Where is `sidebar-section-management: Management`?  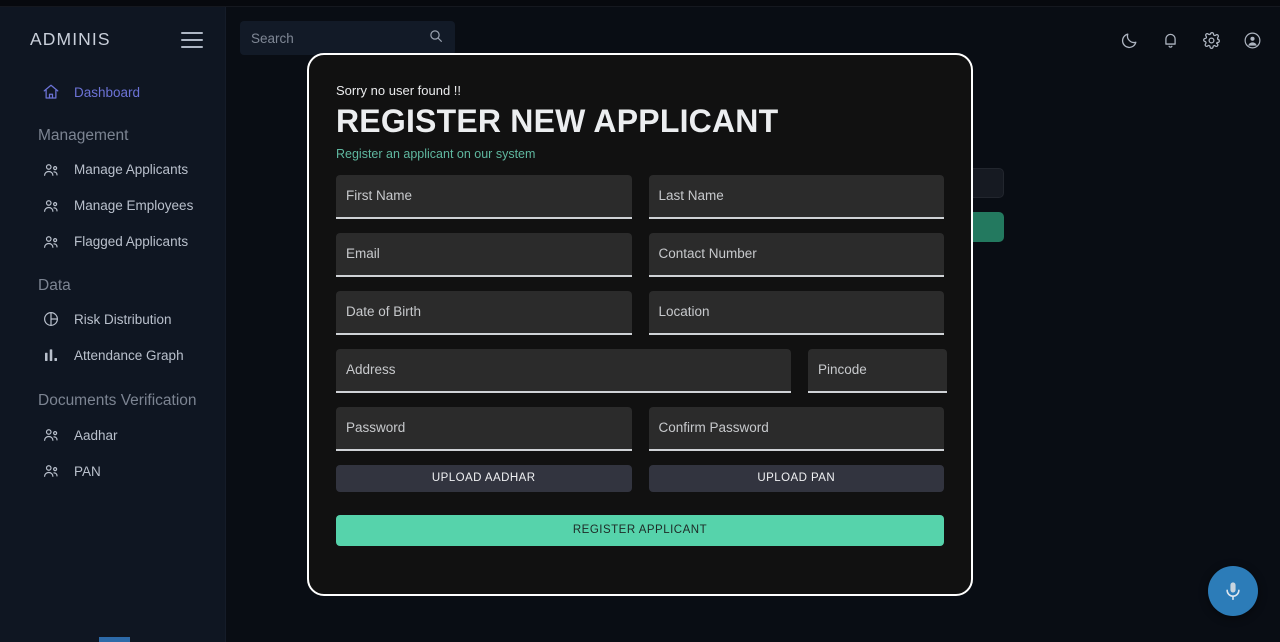 sidebar-section-management: Management is located at coordinates (83, 135).